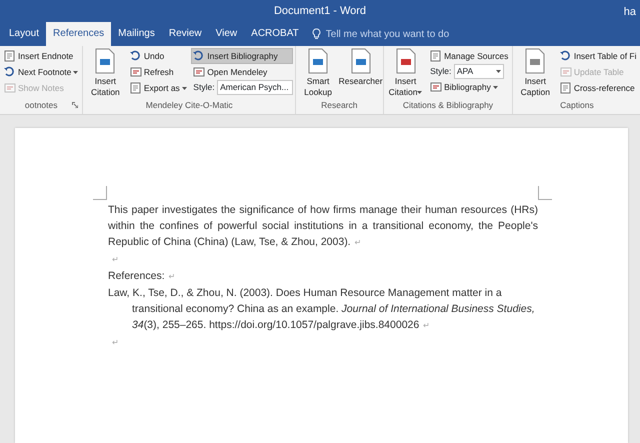  I want to click on group-label: Captions, so click(577, 105).